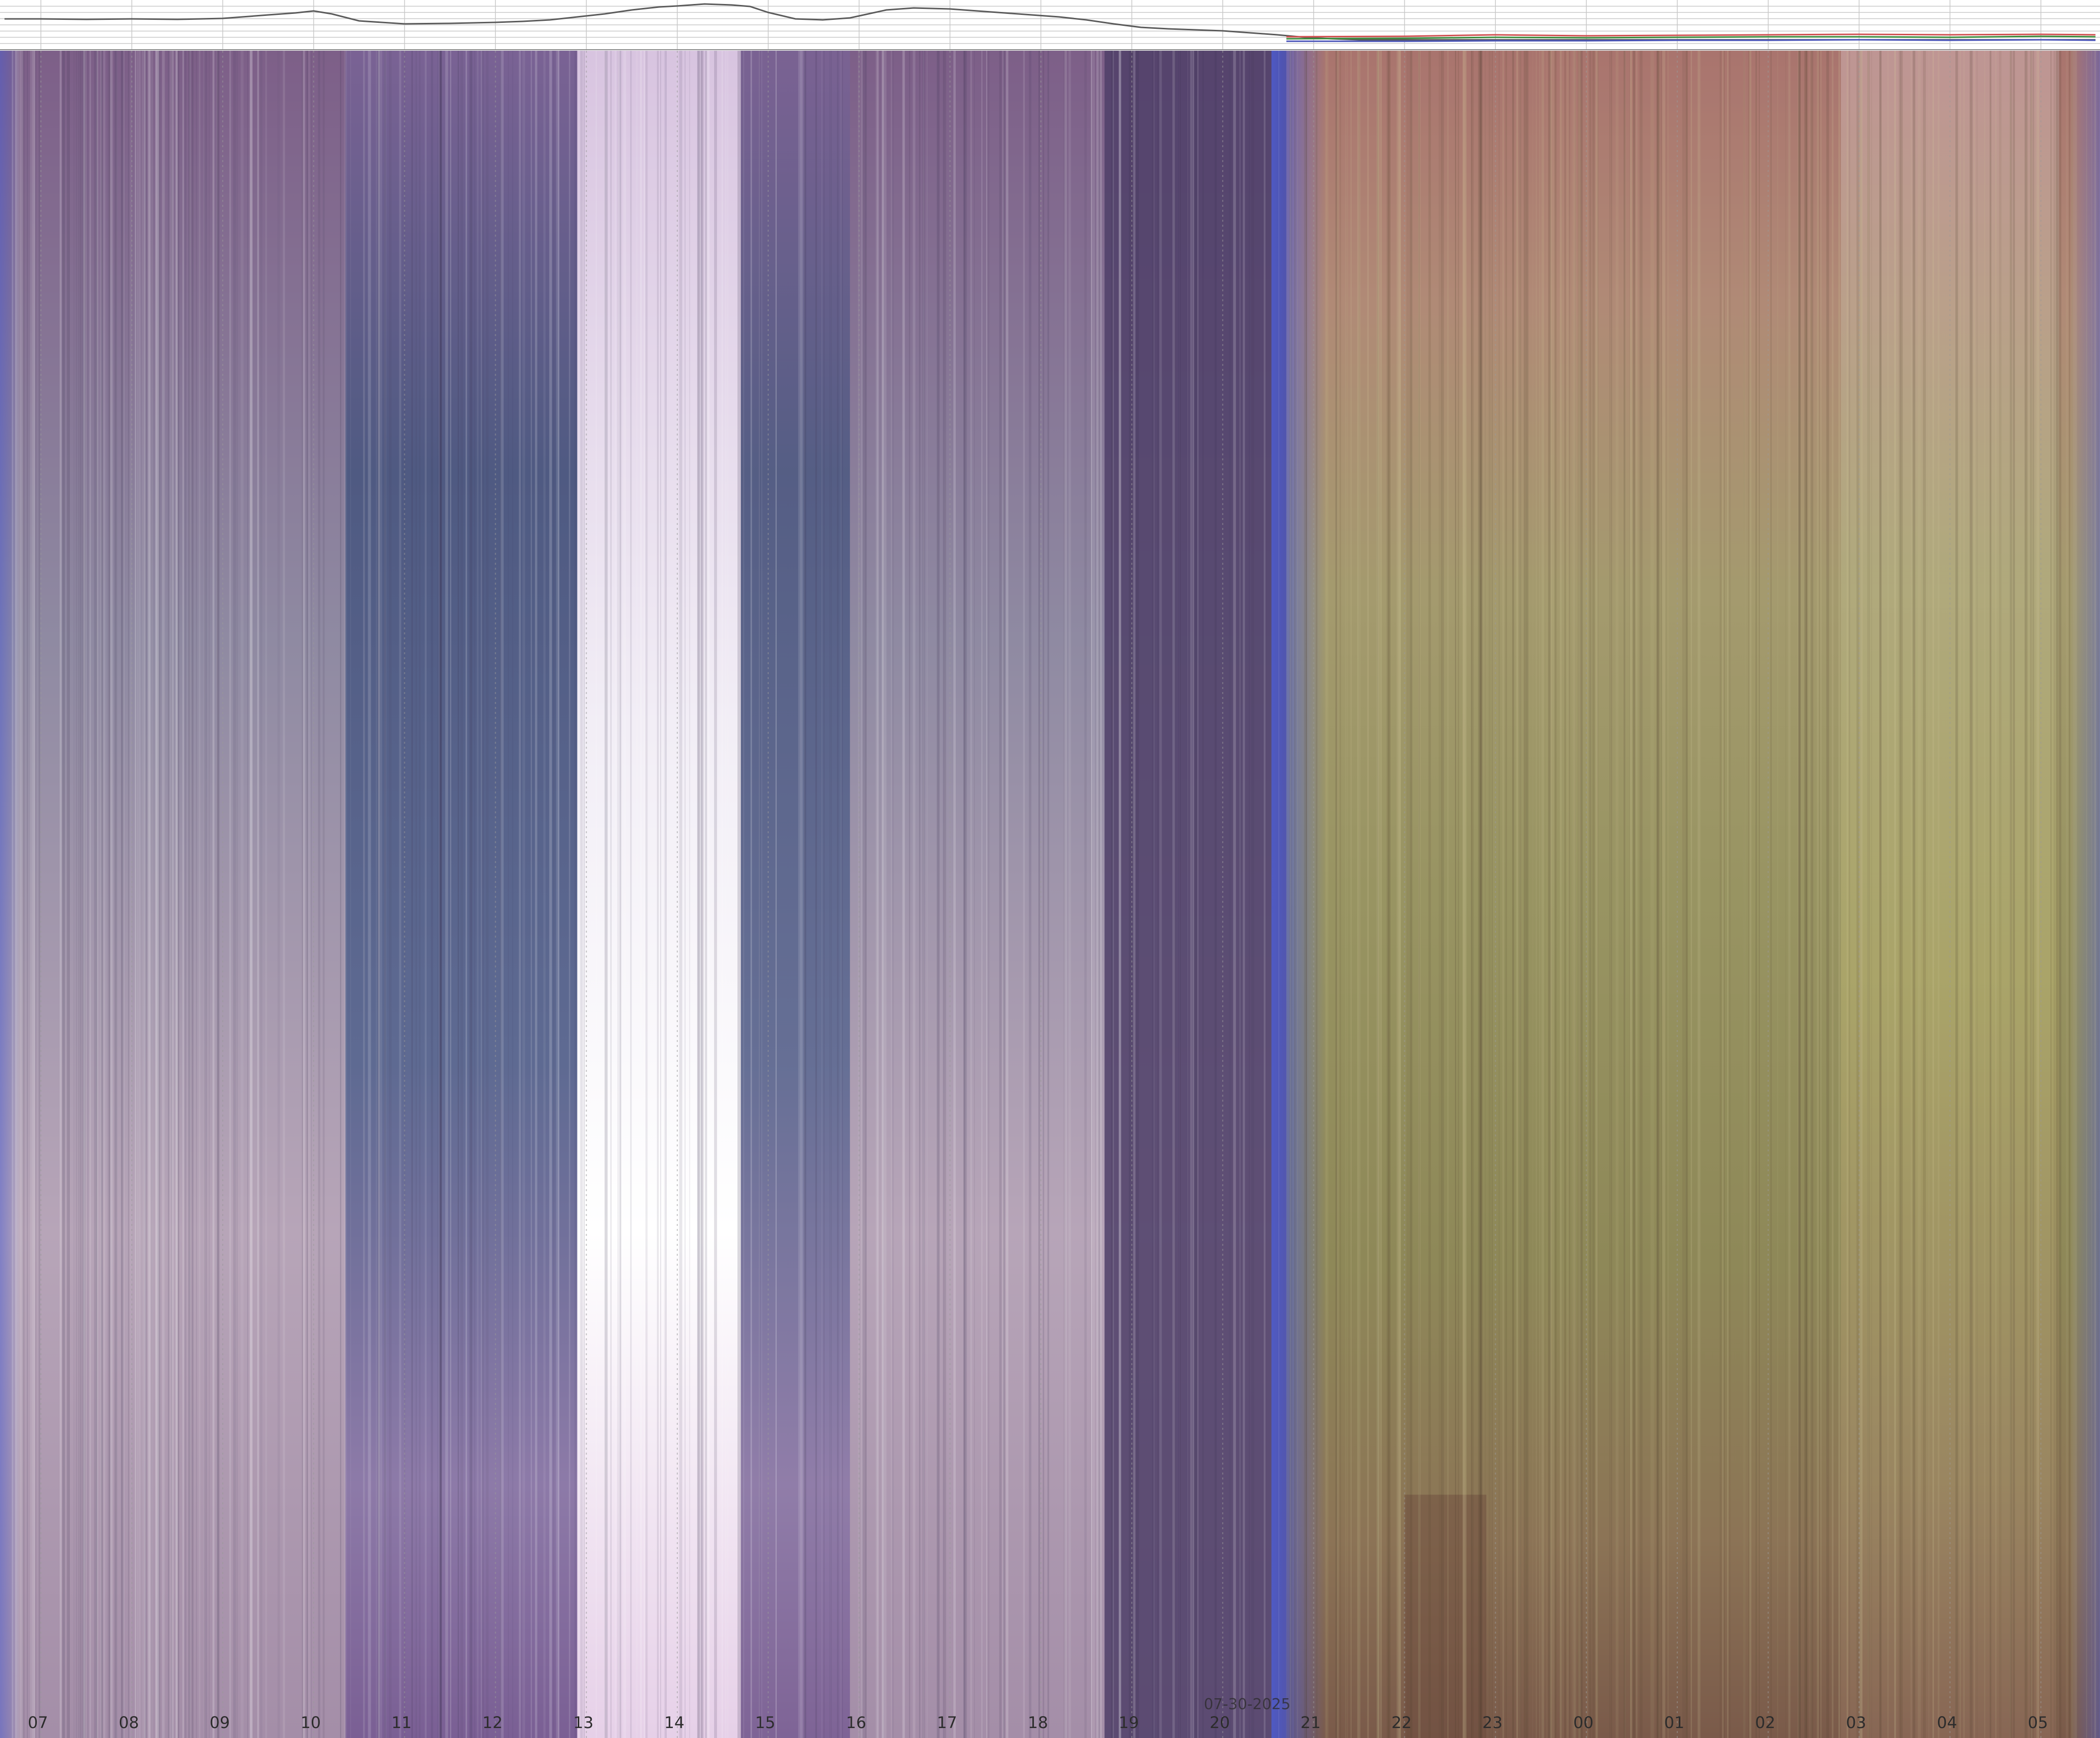  Describe the element at coordinates (2038, 1722) in the screenshot. I see `hour-tick-label: 05` at that location.